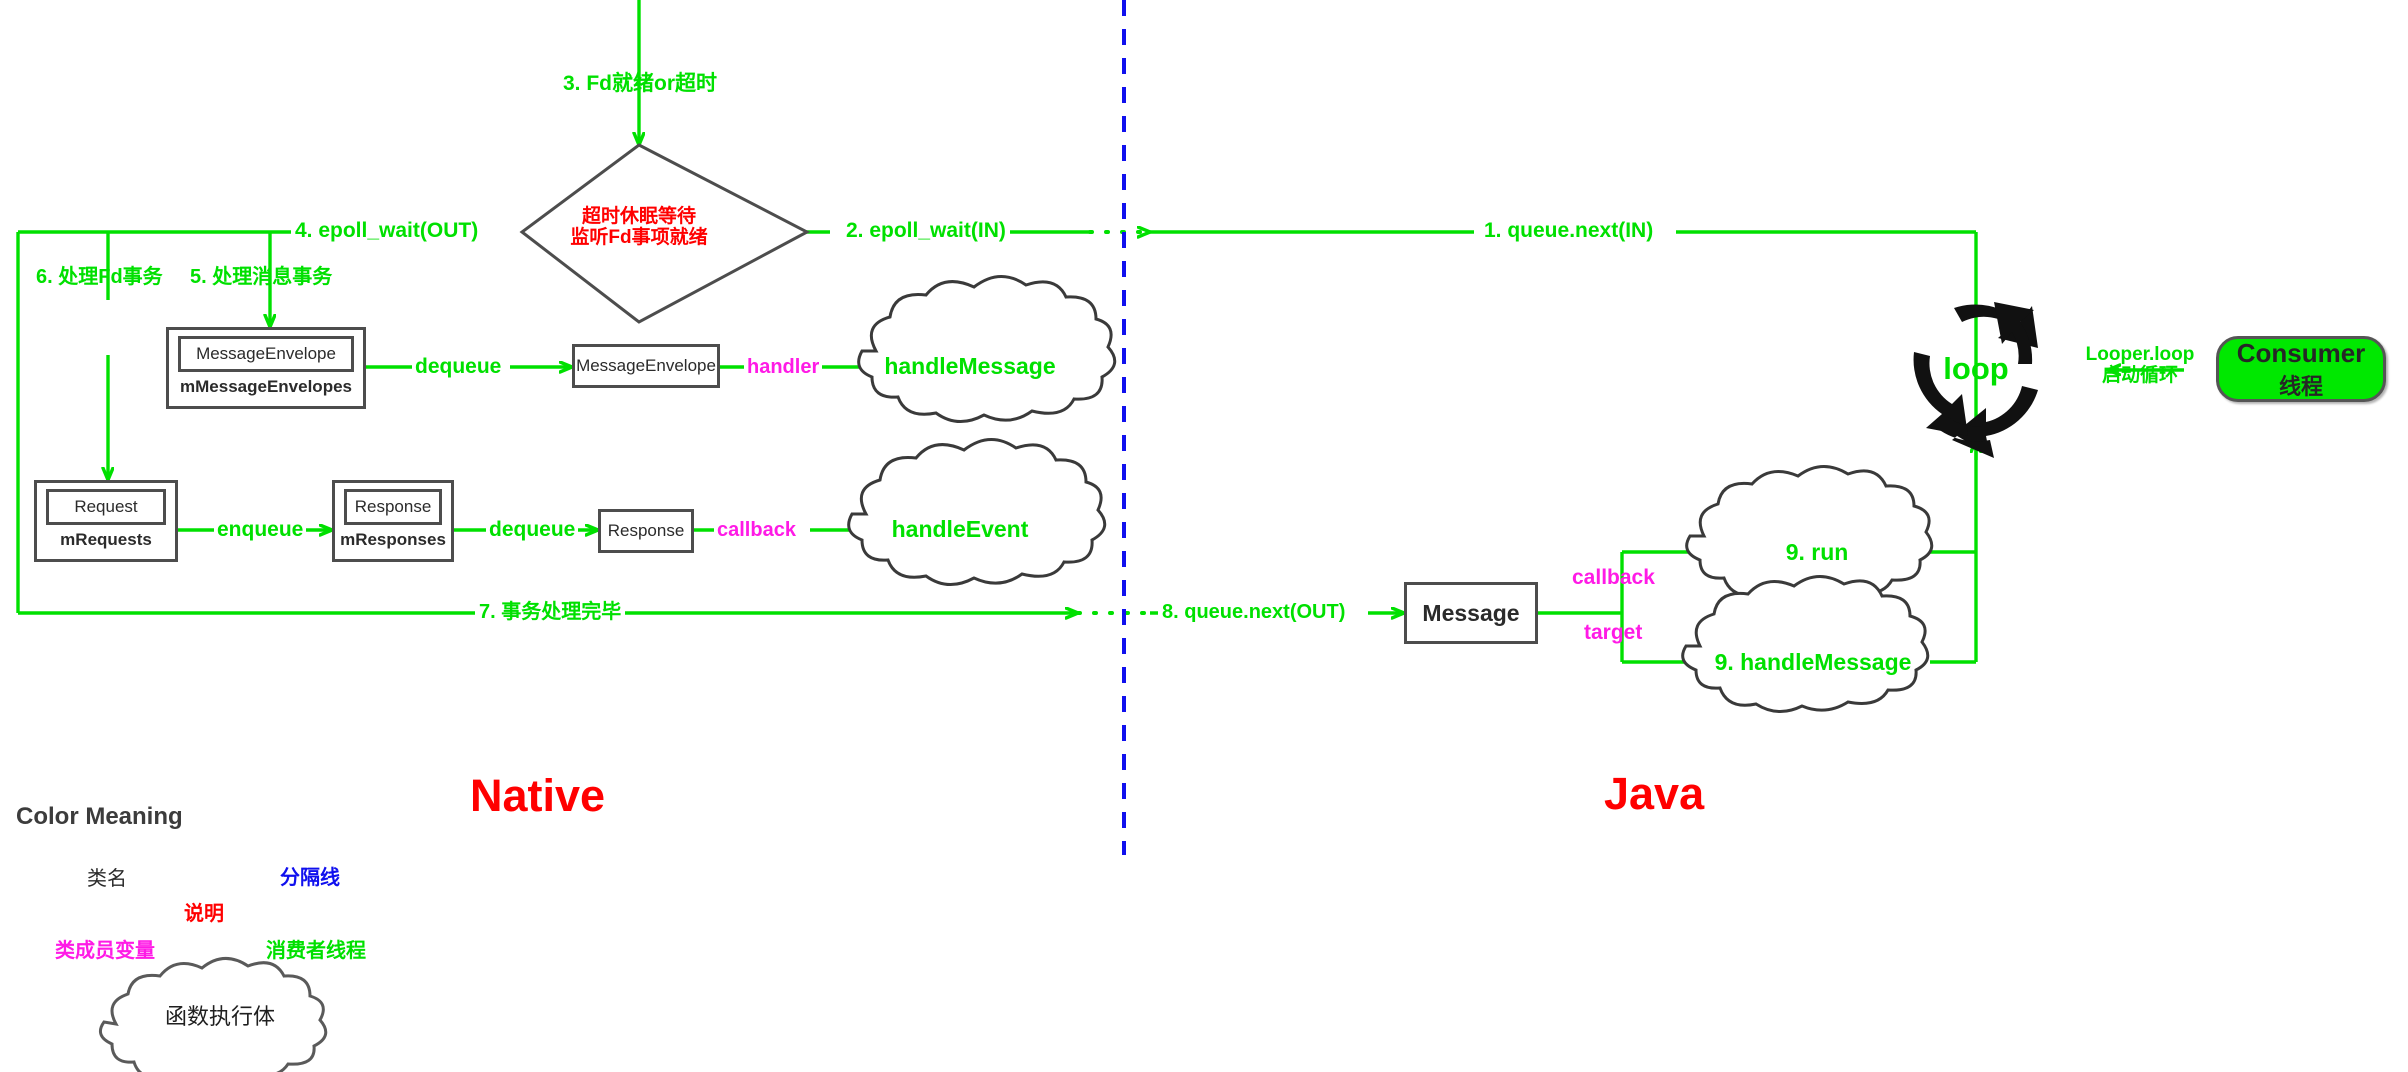  Describe the element at coordinates (638, 216) in the screenshot. I see `decision-text-line1: 超时休眠等待` at that location.